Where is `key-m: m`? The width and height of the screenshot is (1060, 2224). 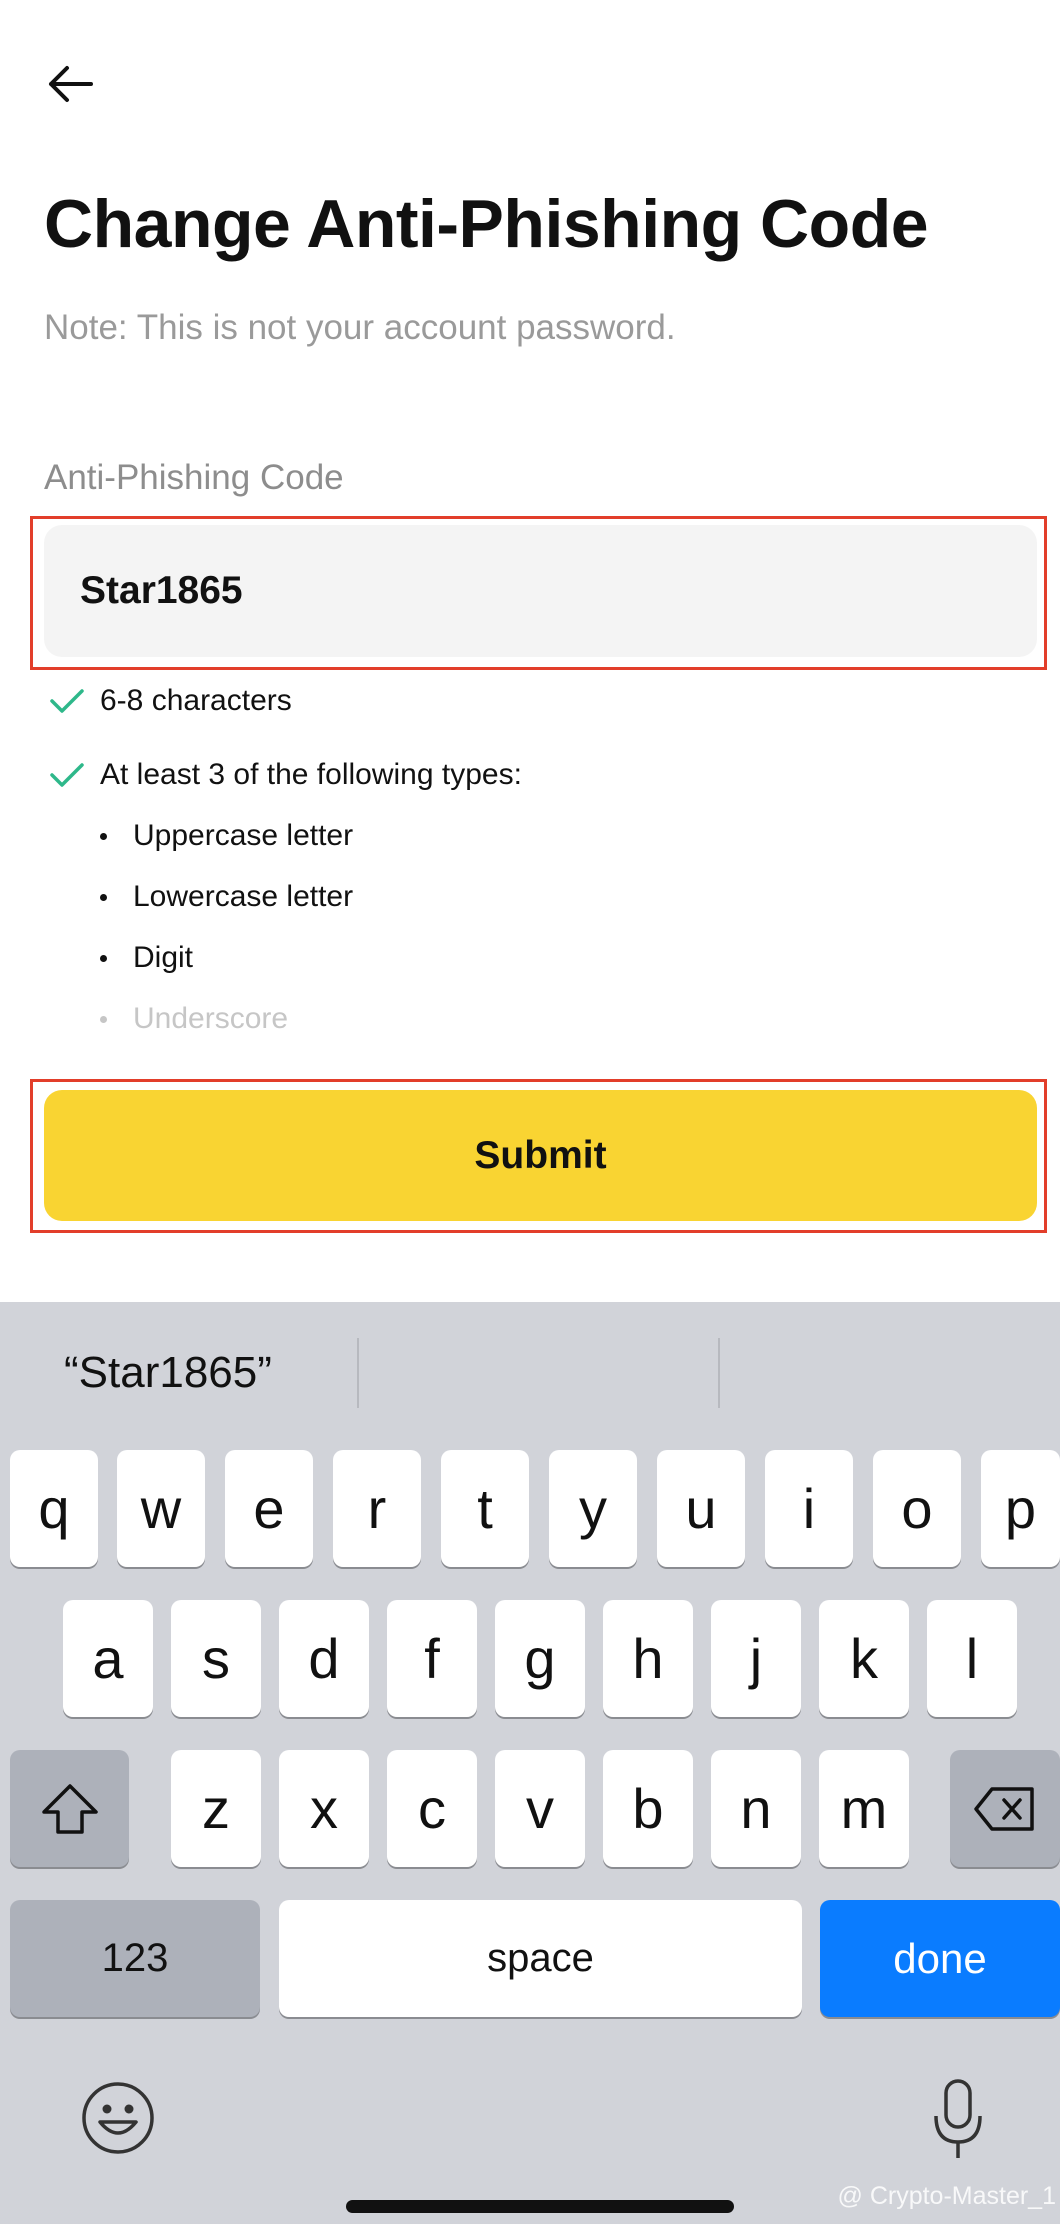
key-m: m is located at coordinates (864, 1808).